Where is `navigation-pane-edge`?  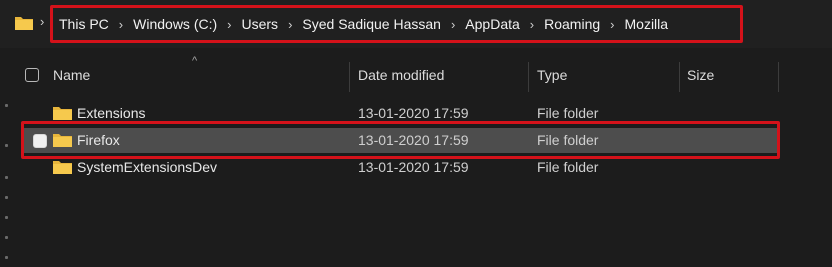 navigation-pane-edge is located at coordinates (6, 157).